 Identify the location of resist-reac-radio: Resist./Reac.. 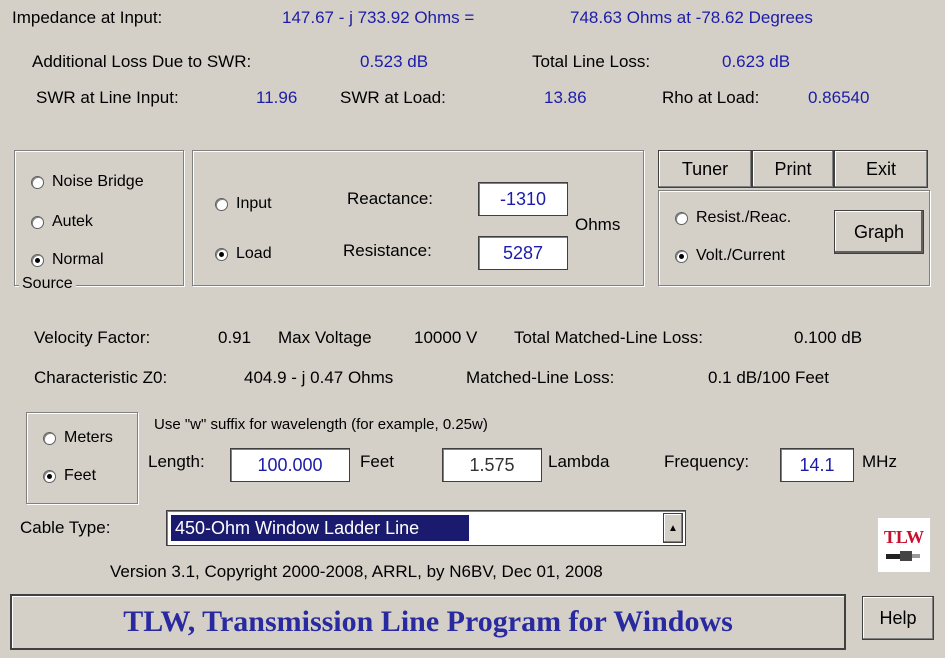
(733, 218).